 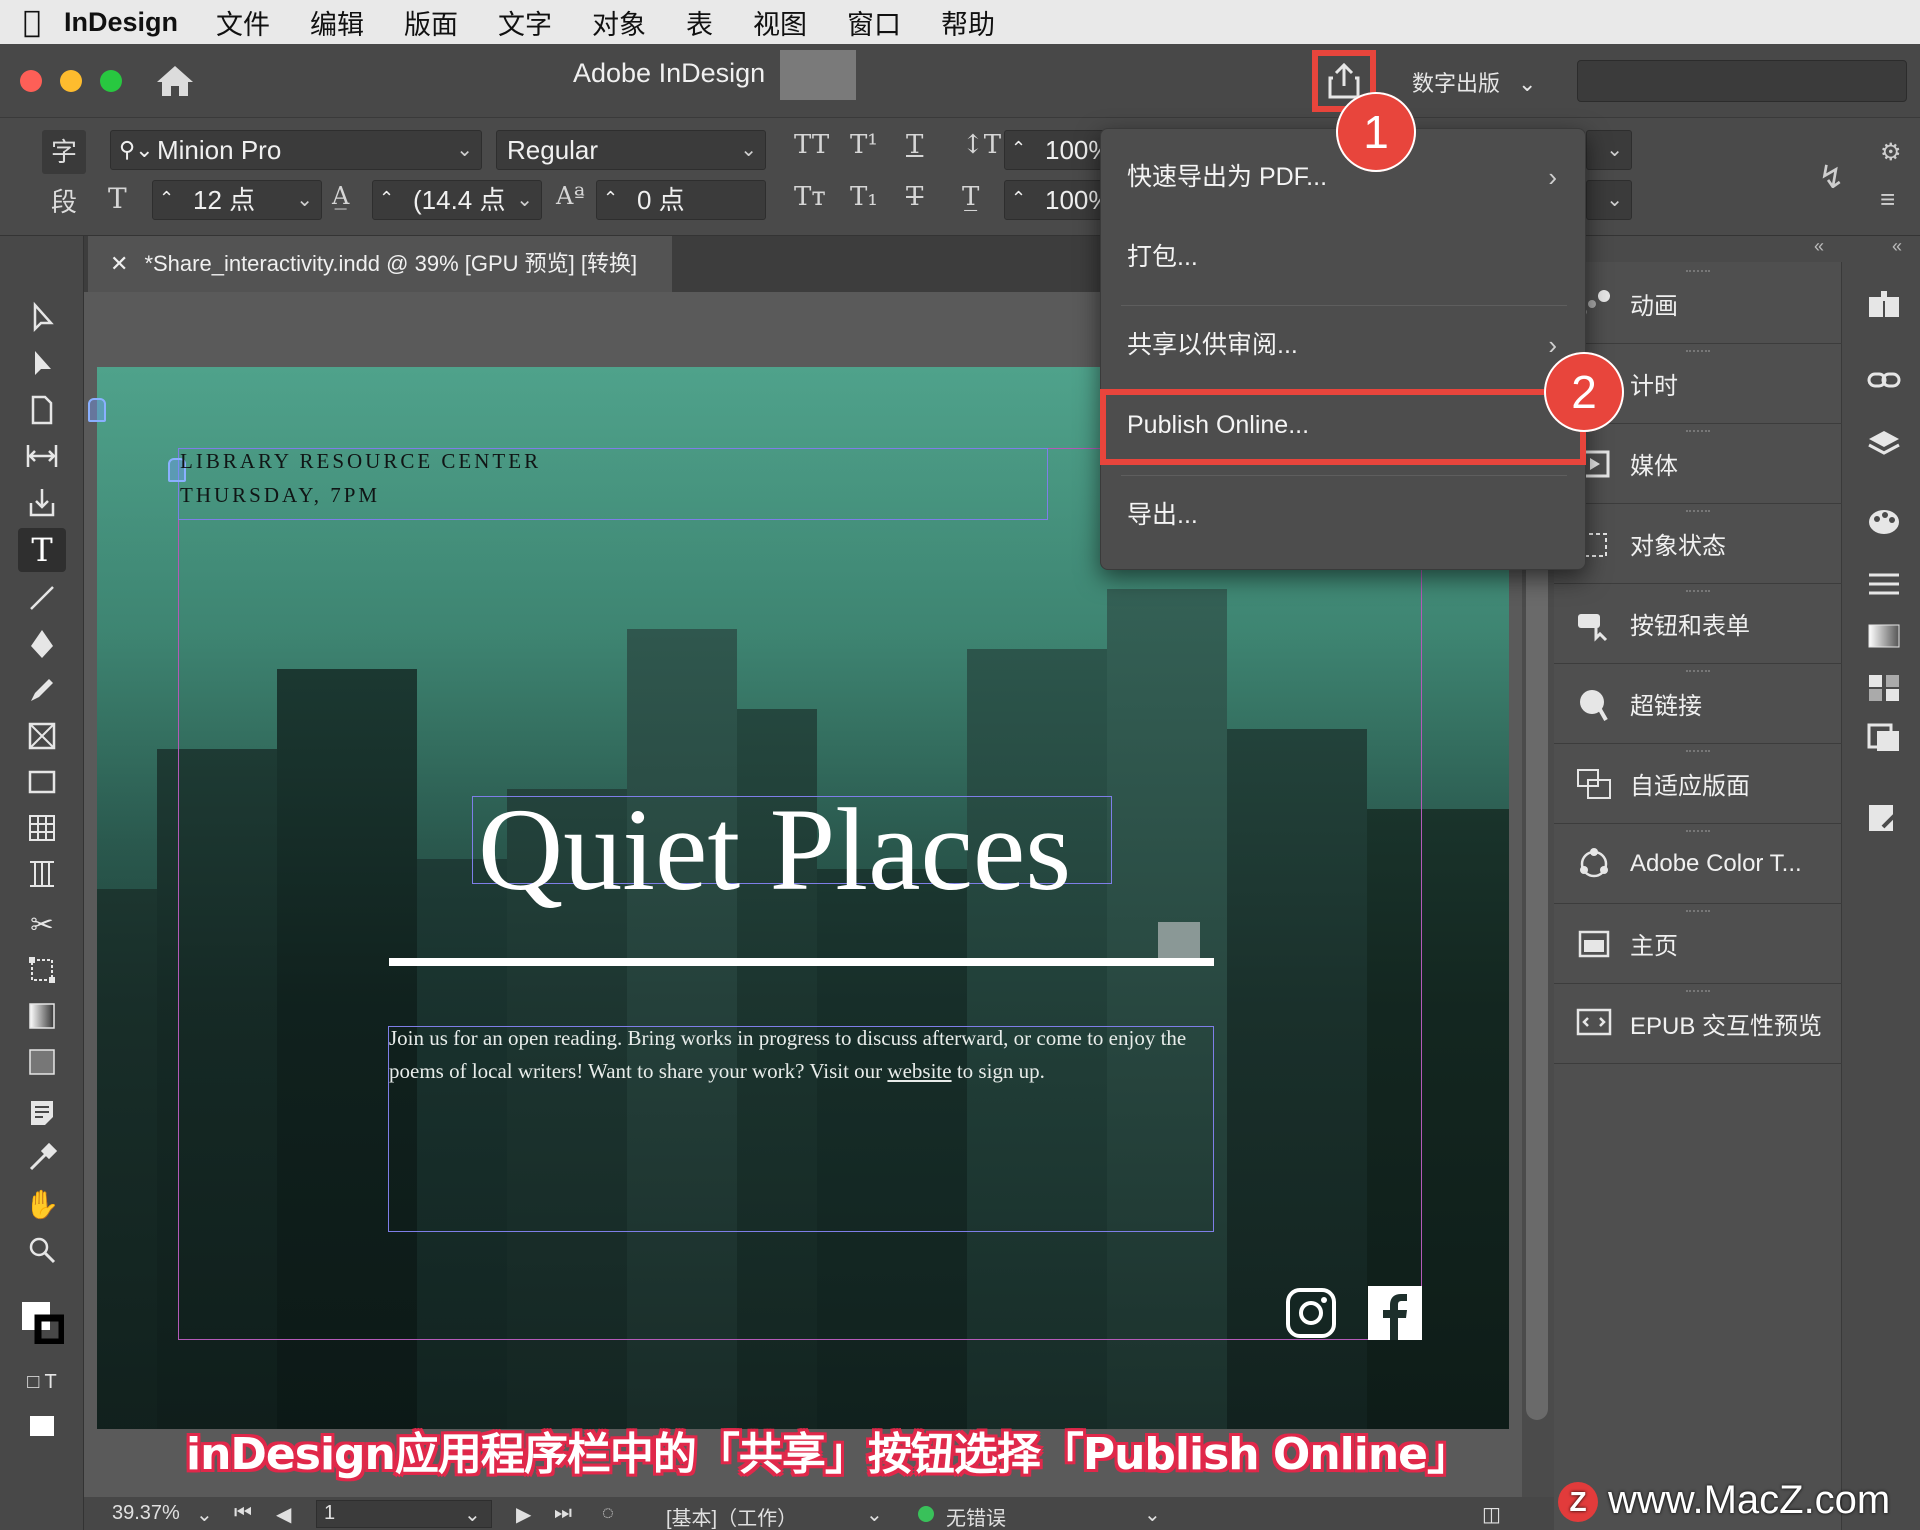 I want to click on leading-field: ⌃ (14.4 点 ⌄, so click(x=457, y=200).